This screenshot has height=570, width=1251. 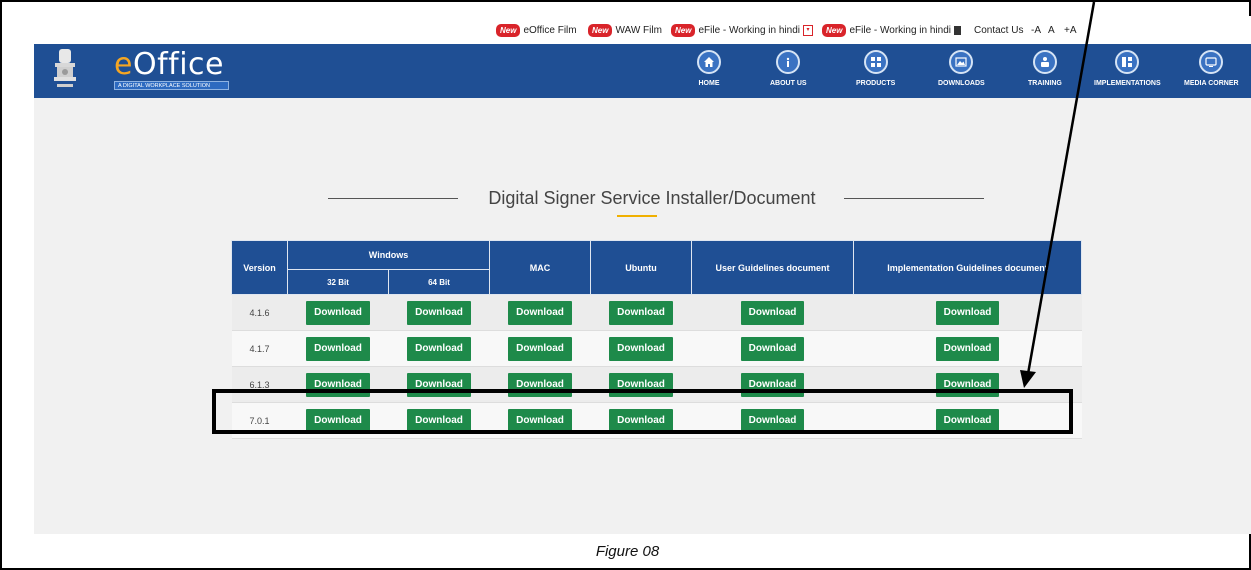 What do you see at coordinates (123, 64) in the screenshot?
I see `logo-letter-e: e` at bounding box center [123, 64].